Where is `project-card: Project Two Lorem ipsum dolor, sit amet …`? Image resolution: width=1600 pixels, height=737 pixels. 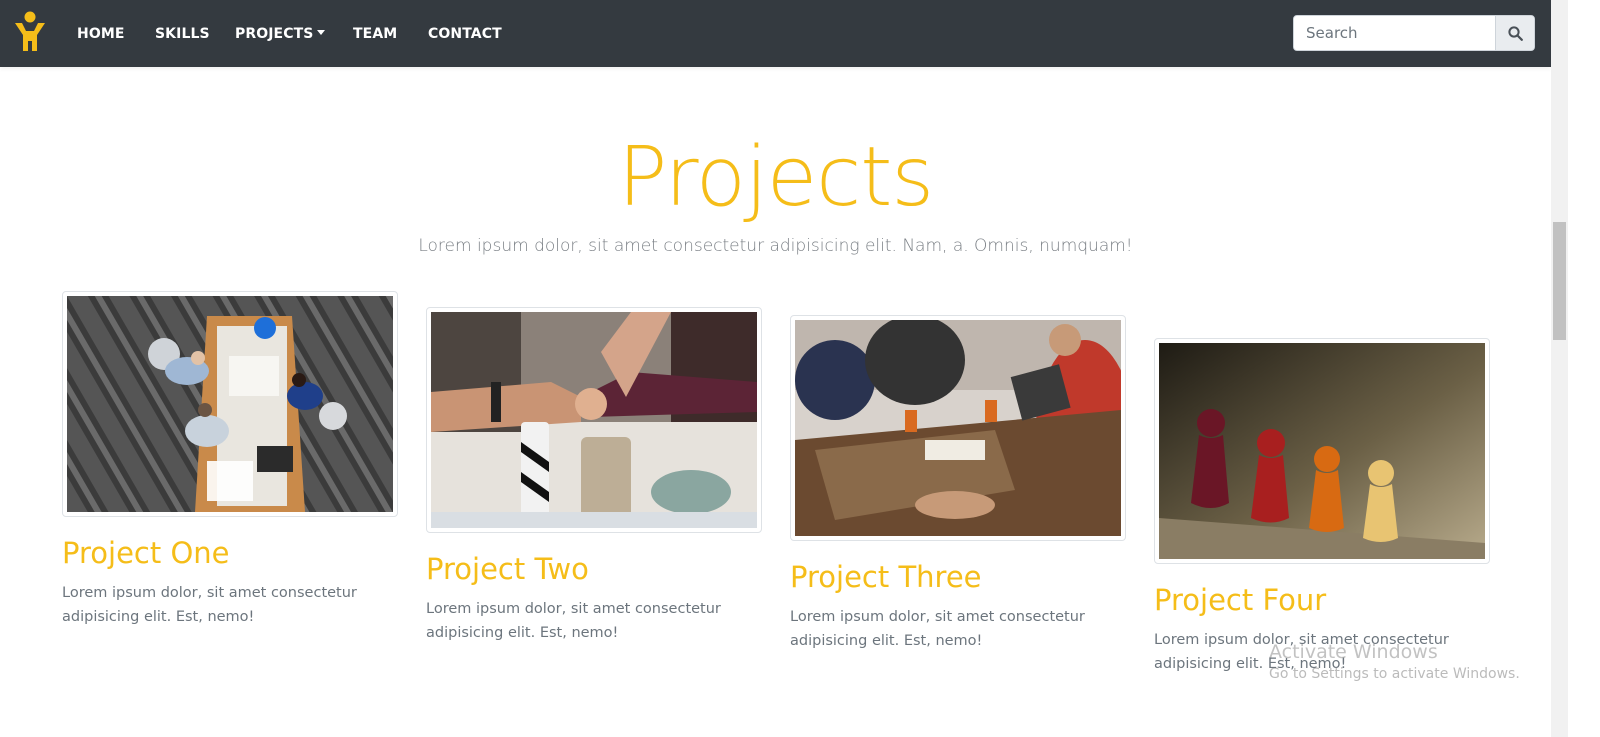 project-card: Project Two Lorem ipsum dolor, sit amet … is located at coordinates (594, 476).